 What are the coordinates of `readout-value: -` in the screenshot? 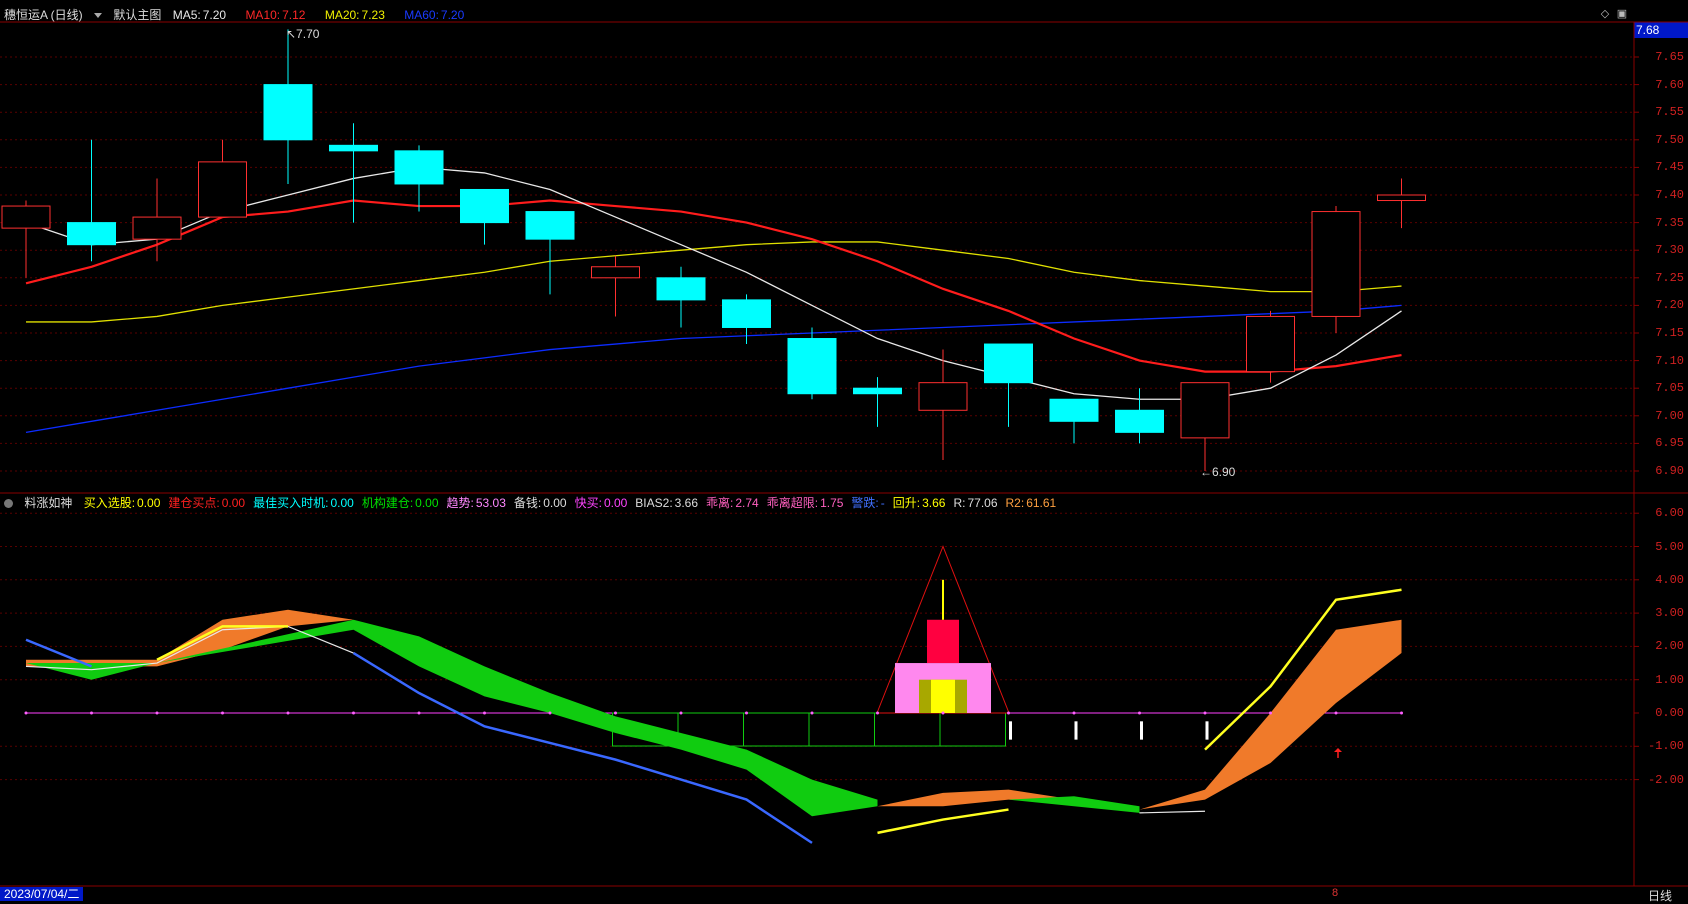 It's located at (882, 503).